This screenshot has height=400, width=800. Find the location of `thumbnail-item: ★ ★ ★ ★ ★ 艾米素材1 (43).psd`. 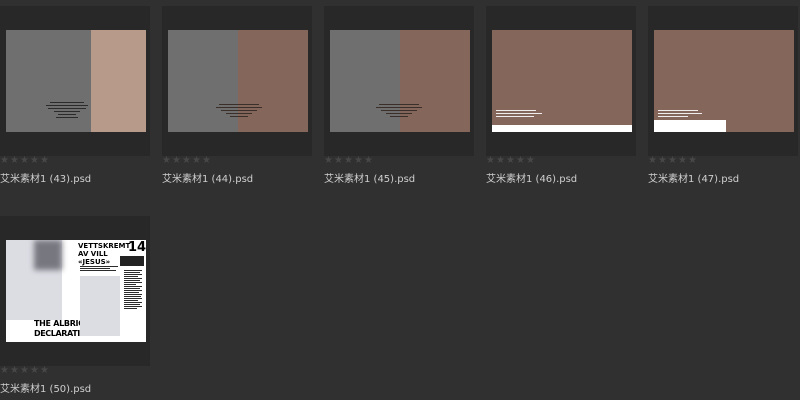

thumbnail-item: ★ ★ ★ ★ ★ 艾米素材1 (43).psd is located at coordinates (75, 92).